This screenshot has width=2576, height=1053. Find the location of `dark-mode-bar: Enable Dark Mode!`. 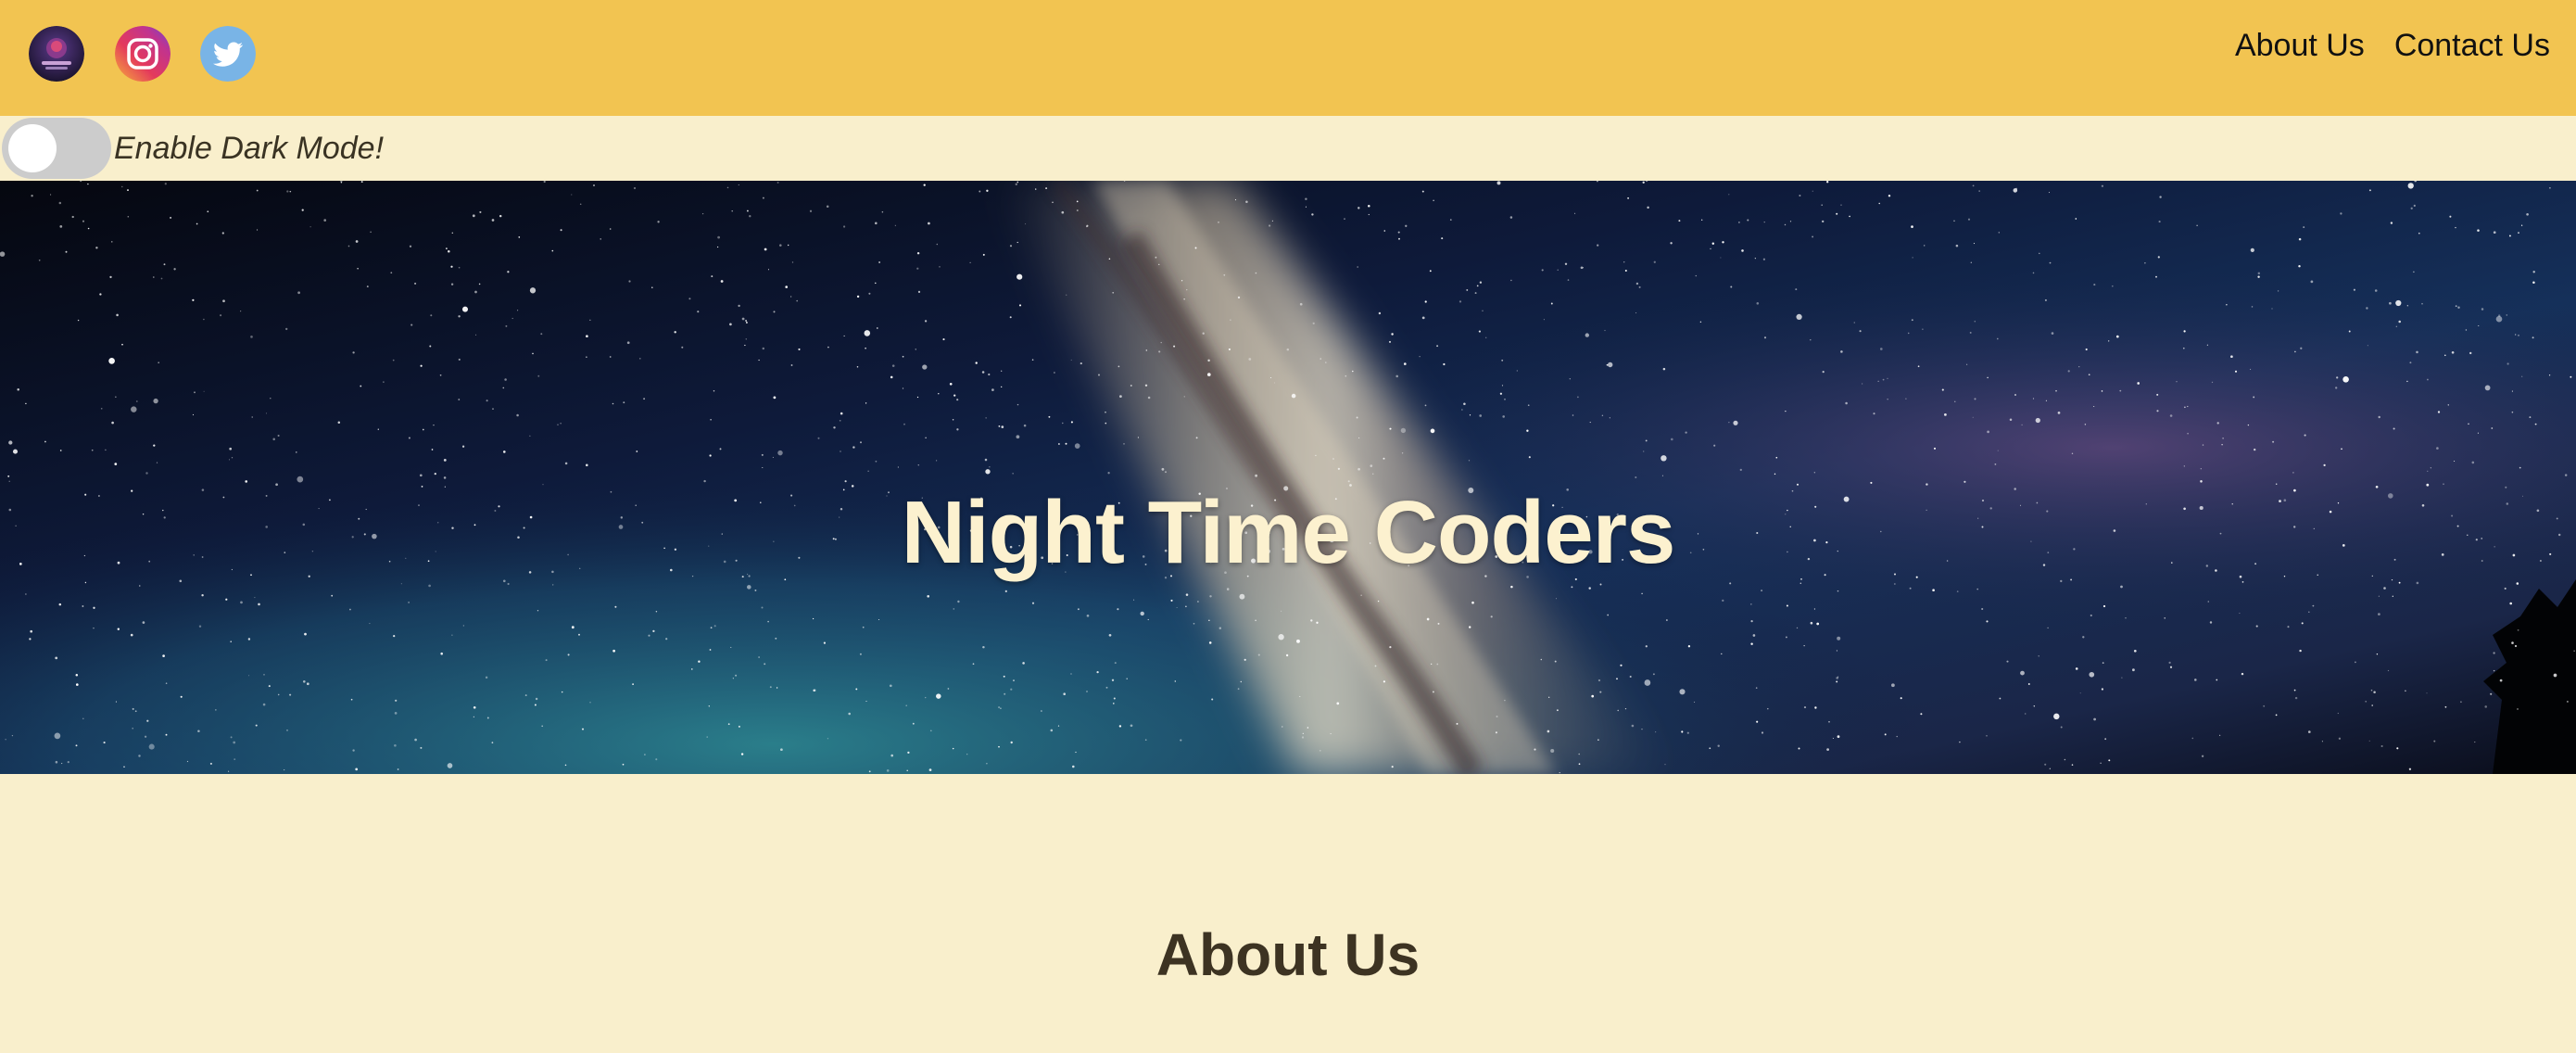

dark-mode-bar: Enable Dark Mode! is located at coordinates (1288, 148).